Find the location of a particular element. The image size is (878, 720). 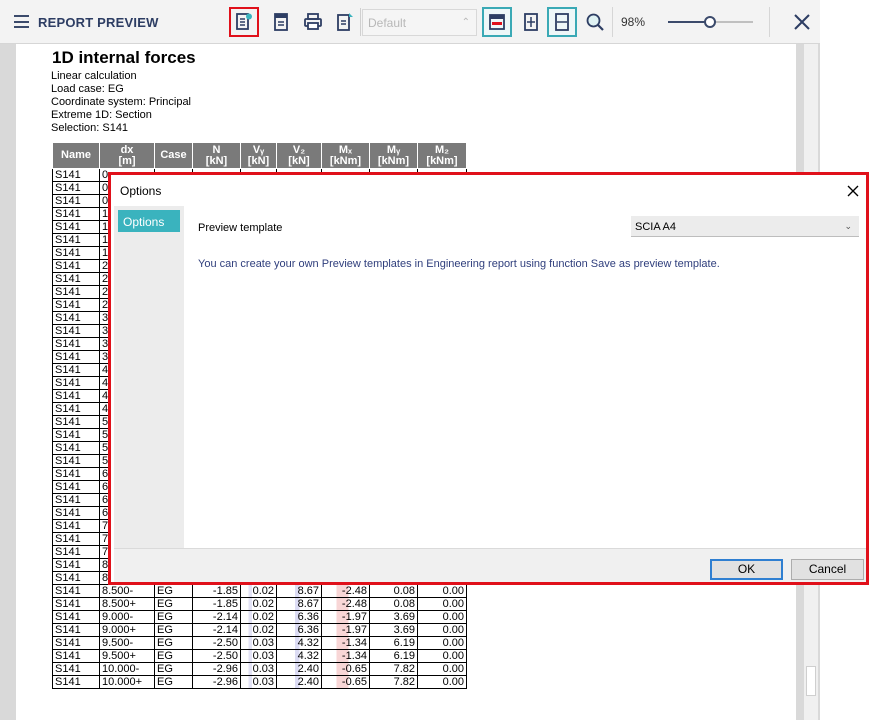

chevron-up-icon: ⌃ is located at coordinates (465, 22).